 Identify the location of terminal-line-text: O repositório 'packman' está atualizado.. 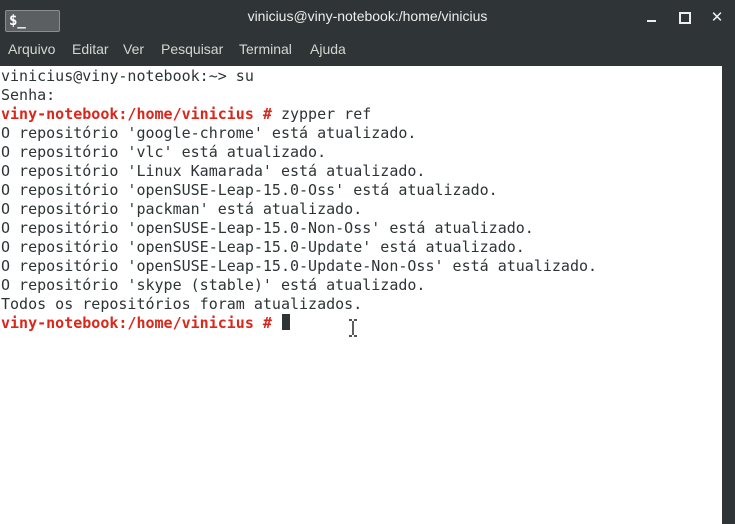
(182, 209).